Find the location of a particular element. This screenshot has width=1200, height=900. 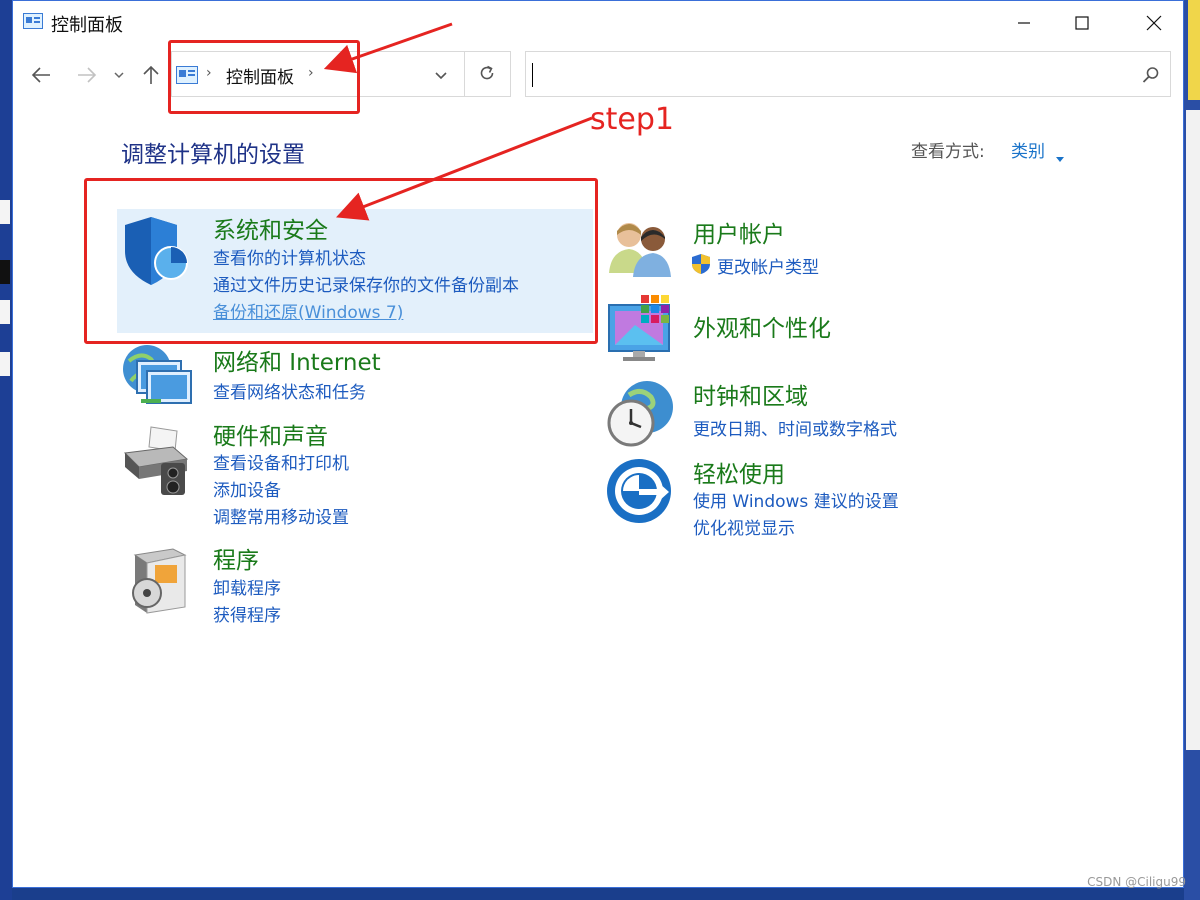

category-link: 更改帐户类型 is located at coordinates (768, 265).